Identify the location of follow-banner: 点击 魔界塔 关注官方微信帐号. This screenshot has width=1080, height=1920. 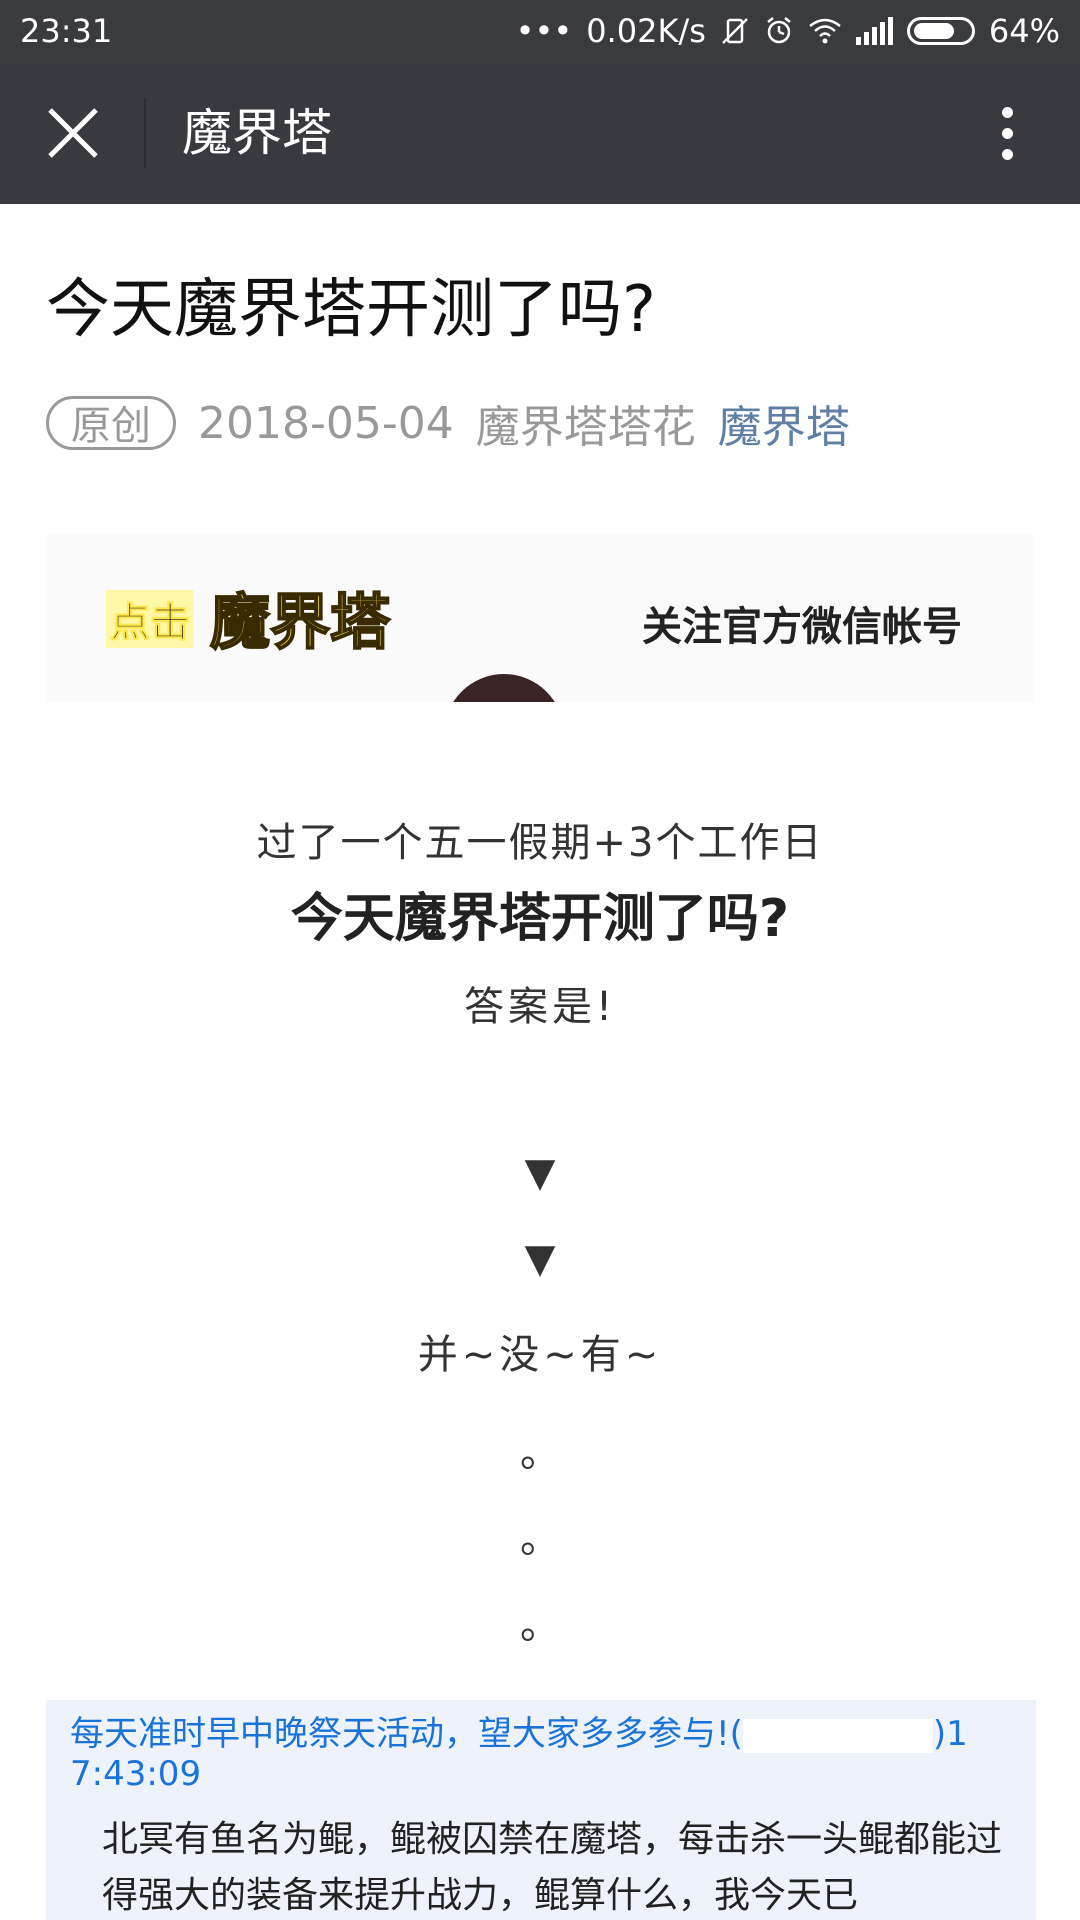
(540, 618).